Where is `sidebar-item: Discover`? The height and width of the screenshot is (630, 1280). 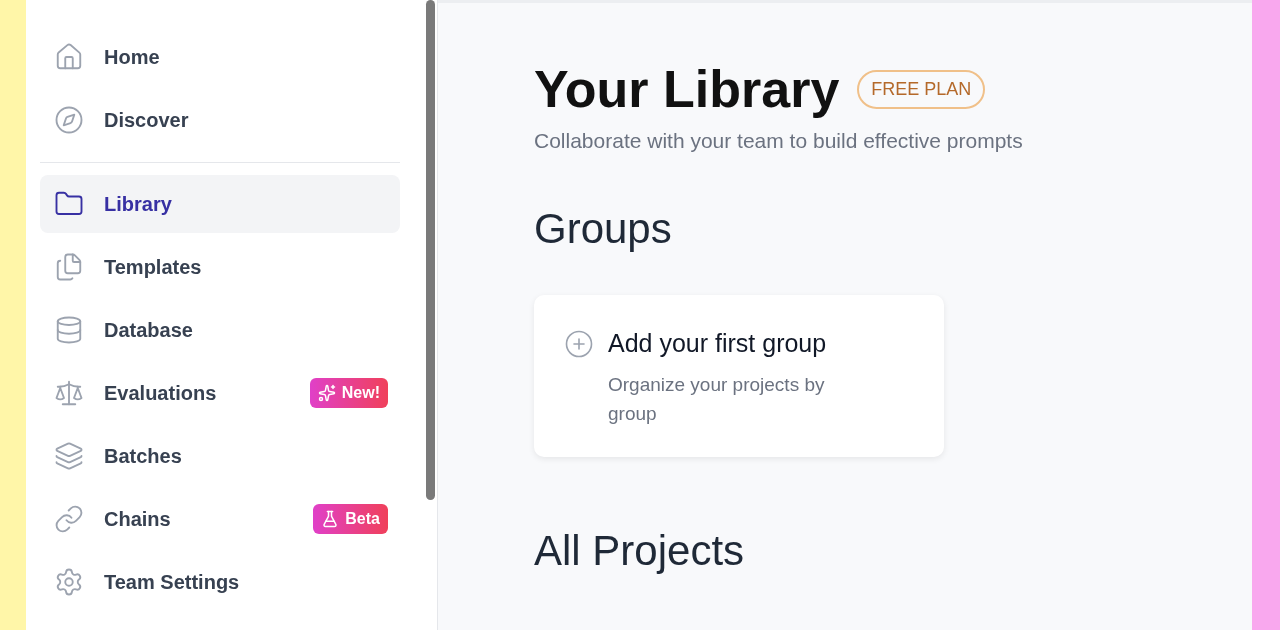
sidebar-item: Discover is located at coordinates (220, 120).